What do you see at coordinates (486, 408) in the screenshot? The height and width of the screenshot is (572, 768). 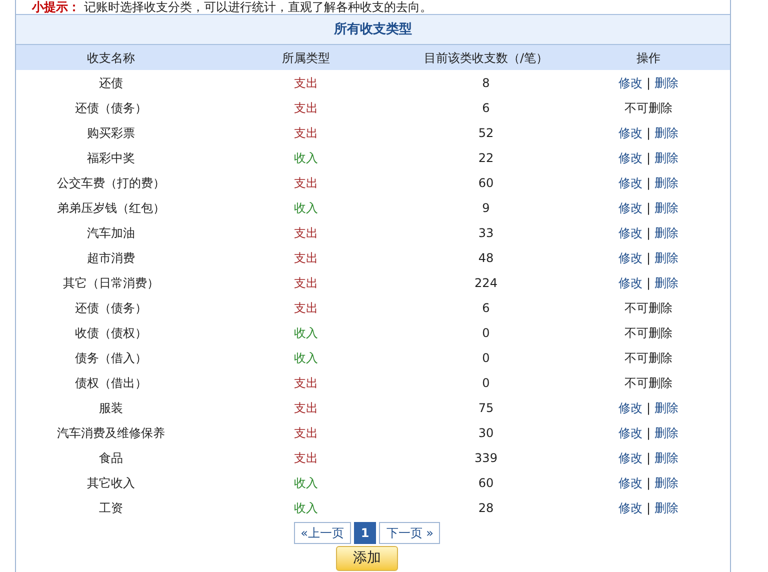 I see `table-cell-text: 75` at bounding box center [486, 408].